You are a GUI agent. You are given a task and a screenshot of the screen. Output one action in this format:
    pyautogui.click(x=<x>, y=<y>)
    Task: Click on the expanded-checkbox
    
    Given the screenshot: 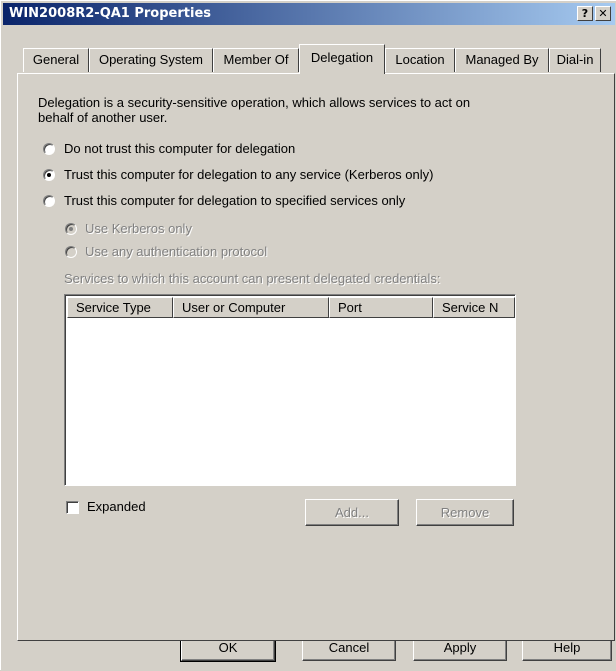 What is the action you would take?
    pyautogui.click(x=72, y=507)
    